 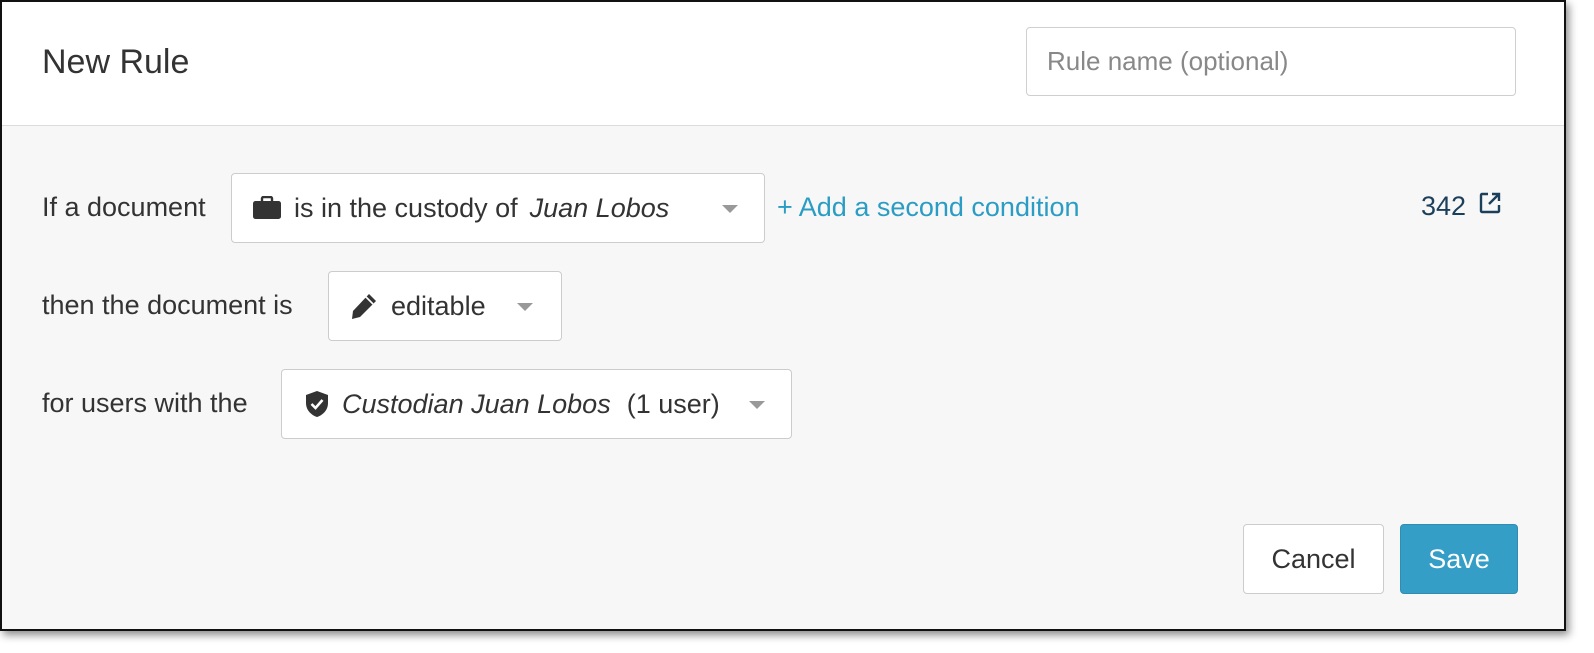 What do you see at coordinates (1271, 61) in the screenshot?
I see `rule-name-input` at bounding box center [1271, 61].